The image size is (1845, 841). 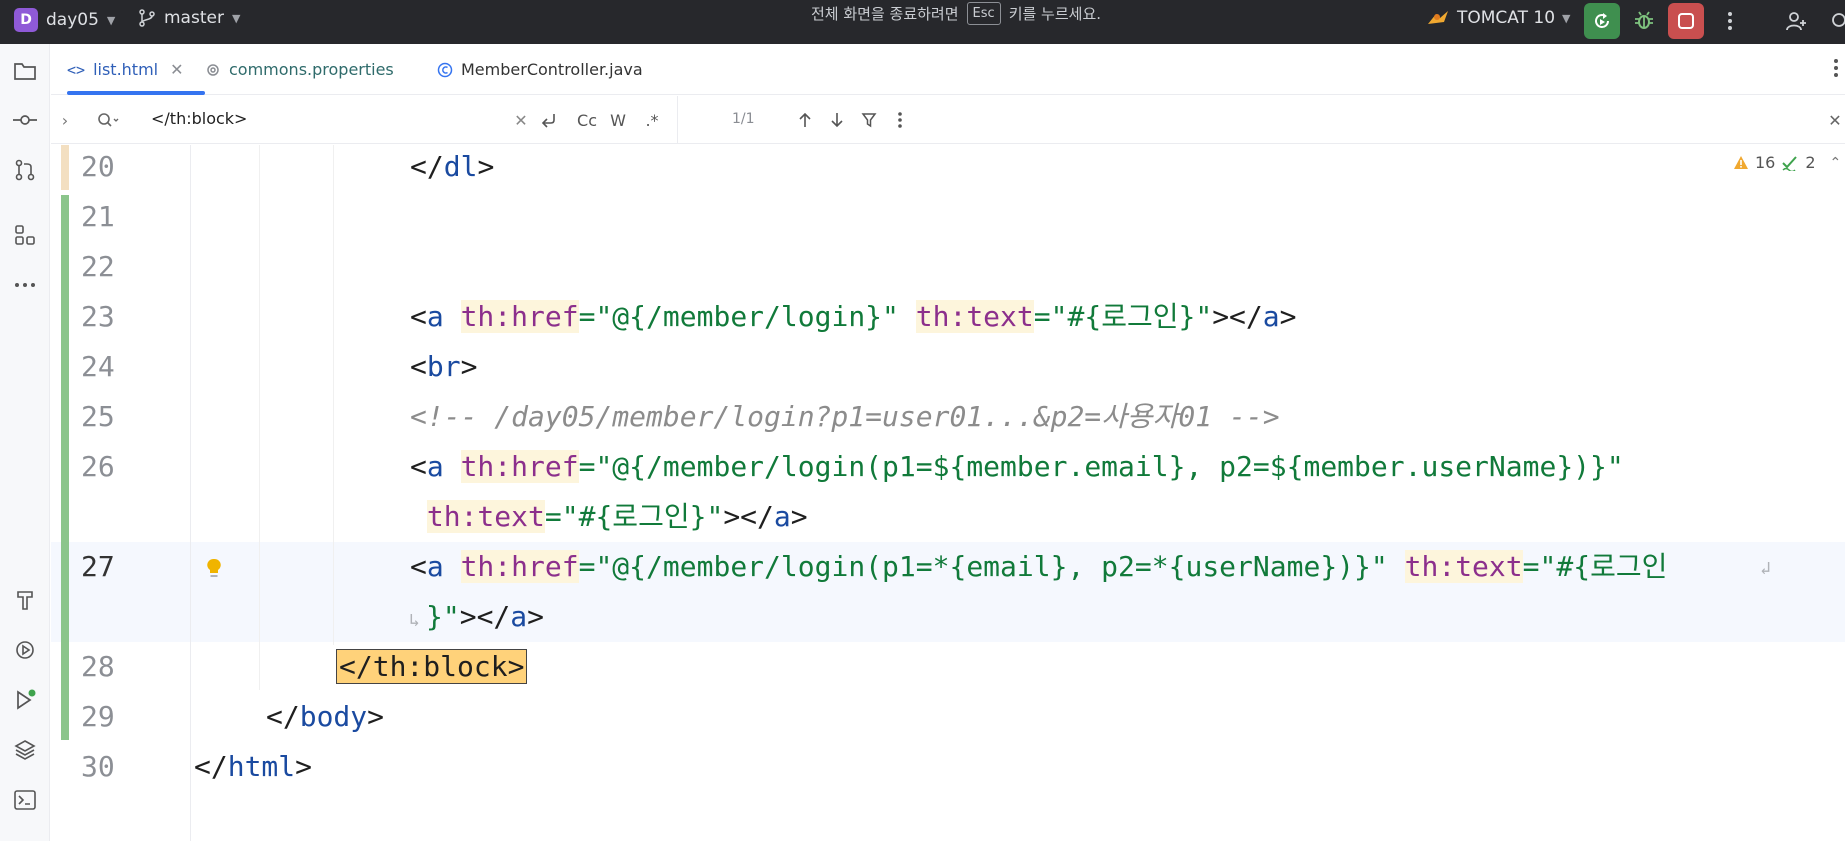 I want to click on project-tool-button, so click(x=25, y=71).